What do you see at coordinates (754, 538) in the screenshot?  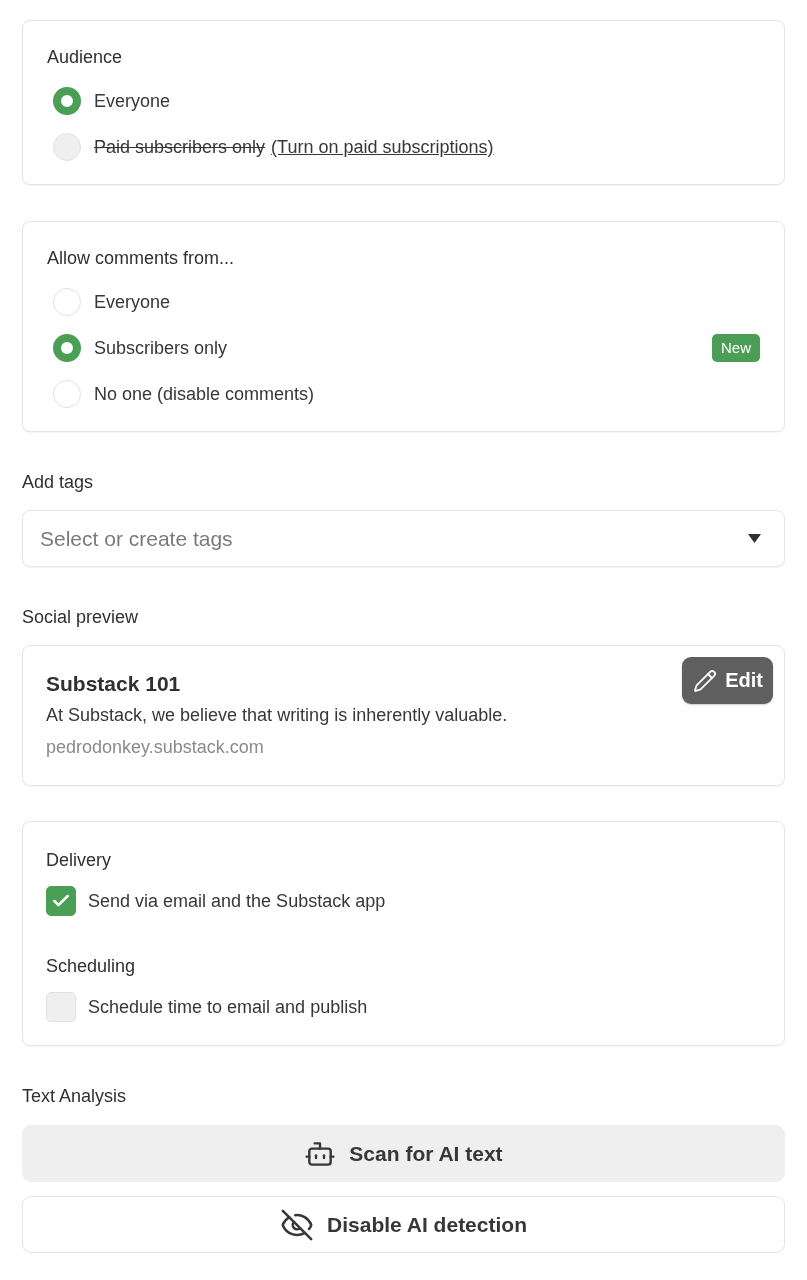 I see `caret-icon` at bounding box center [754, 538].